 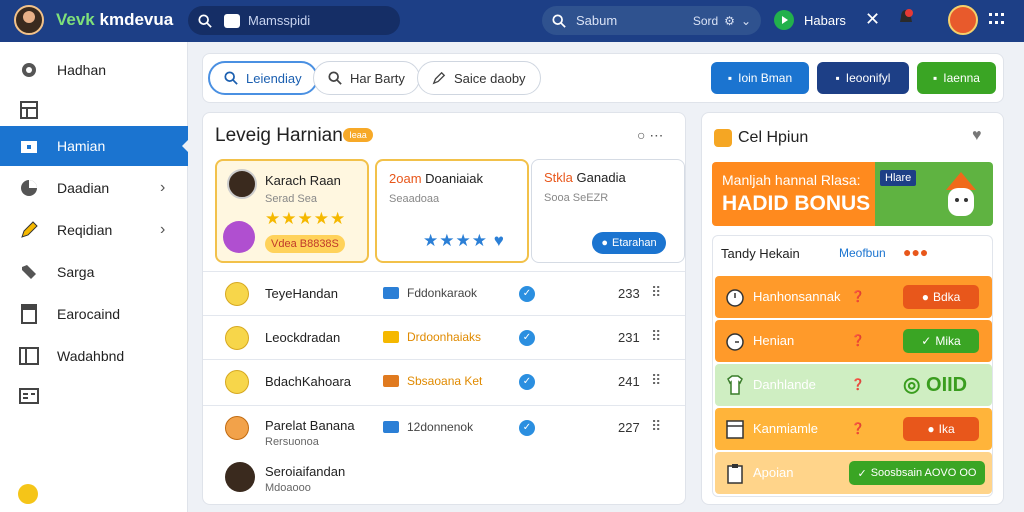 What do you see at coordinates (391, 337) in the screenshot?
I see `folder-icon` at bounding box center [391, 337].